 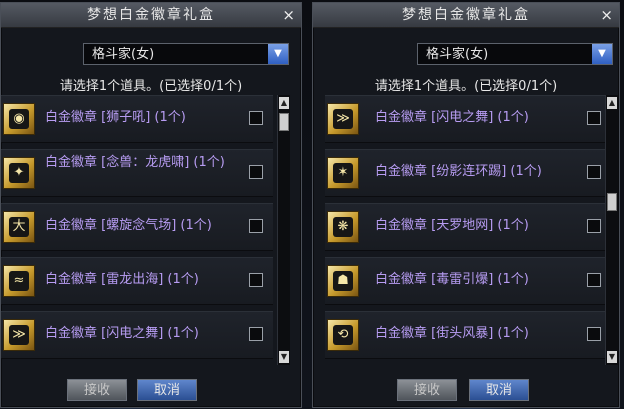 I want to click on poison-thunder-icon: ☗, so click(x=343, y=281).